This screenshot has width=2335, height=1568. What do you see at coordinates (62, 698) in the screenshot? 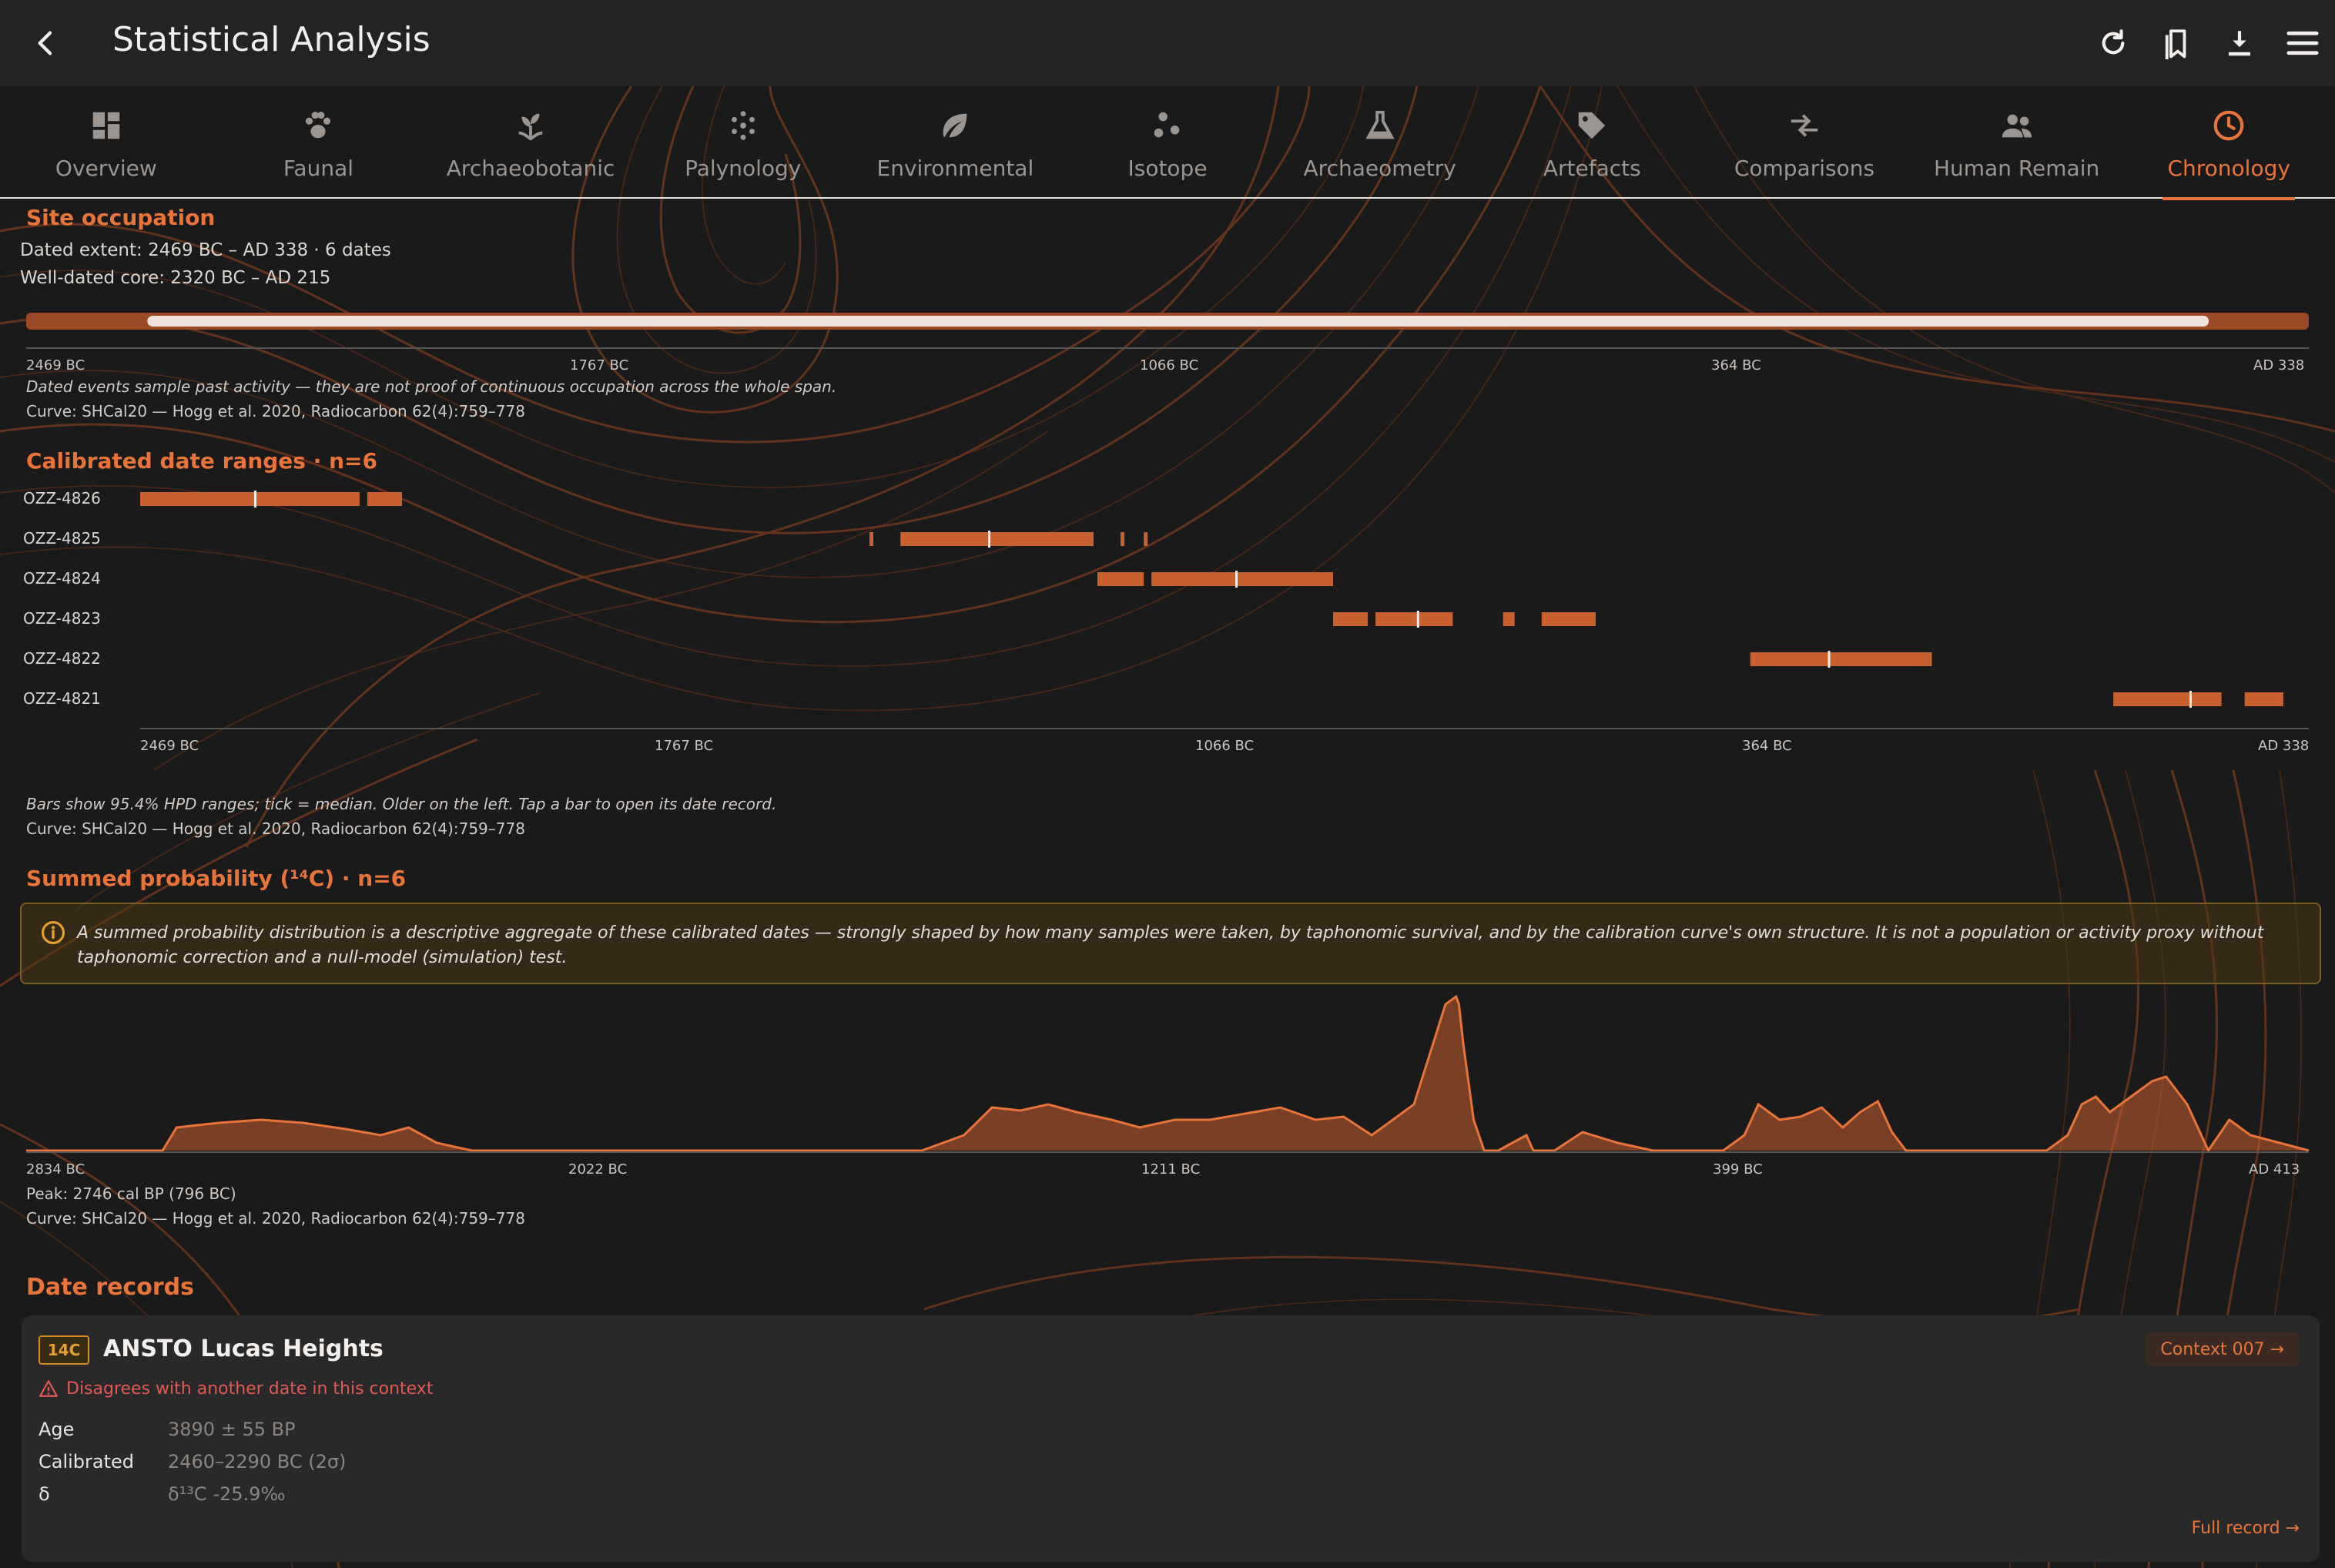
I see `sample-label: OZZ-4821` at bounding box center [62, 698].